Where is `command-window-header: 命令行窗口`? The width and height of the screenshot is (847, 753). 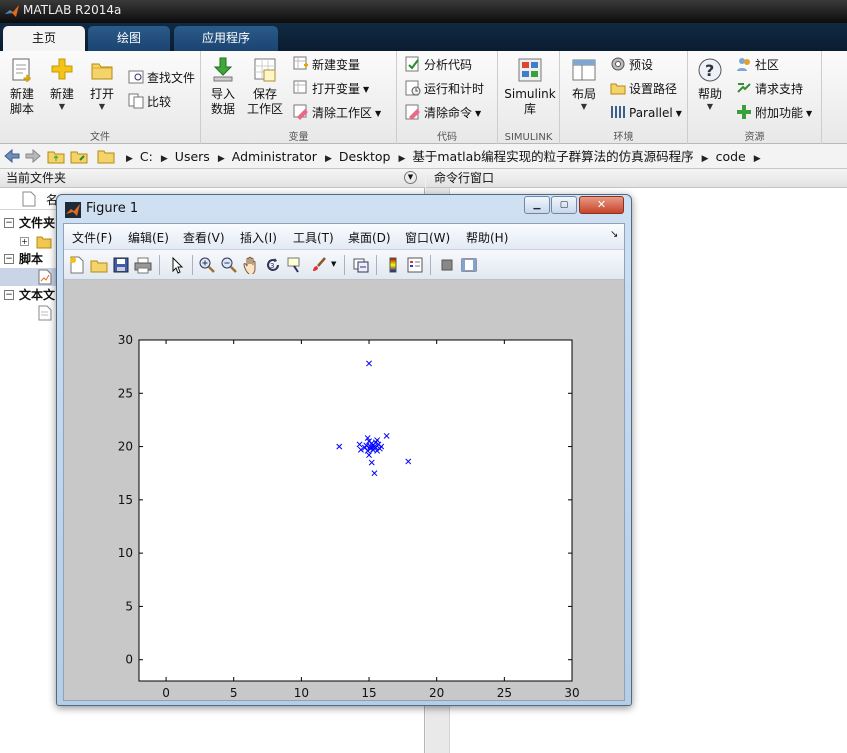
command-window-header: 命令行窗口 is located at coordinates (636, 178).